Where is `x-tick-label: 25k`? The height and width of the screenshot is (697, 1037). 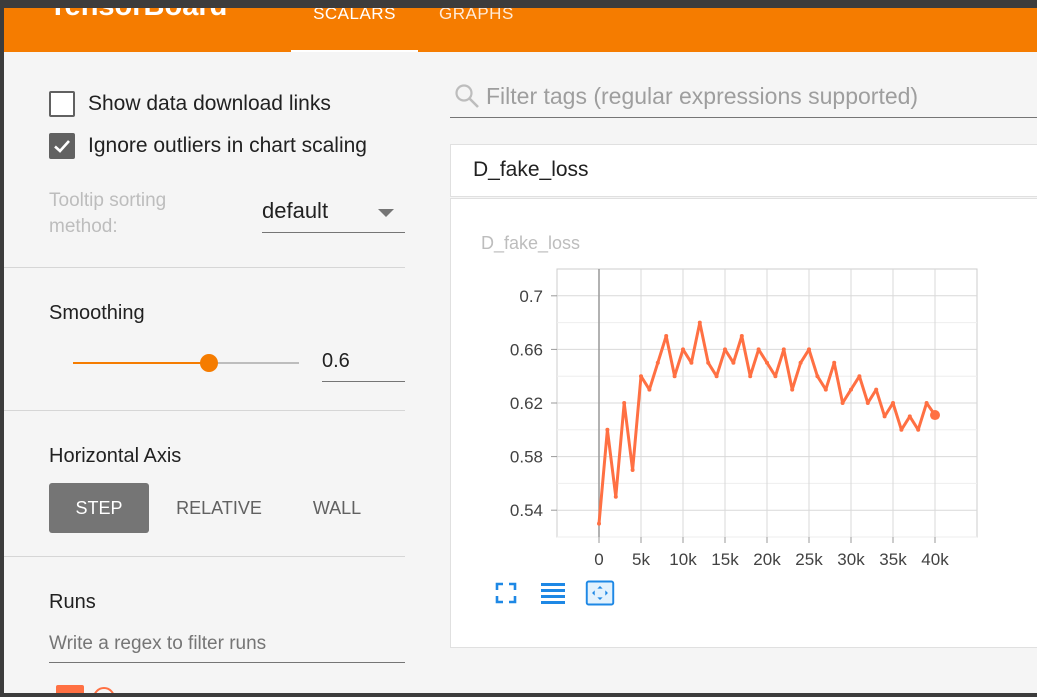 x-tick-label: 25k is located at coordinates (809, 559).